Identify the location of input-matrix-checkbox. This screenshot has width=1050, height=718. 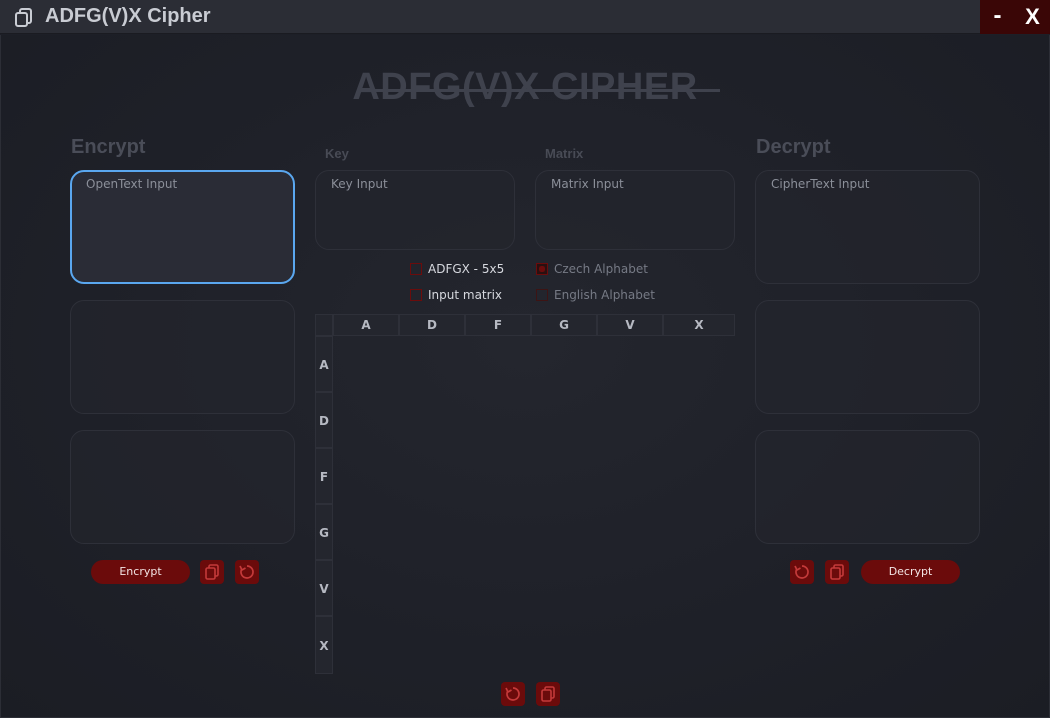
(416, 295).